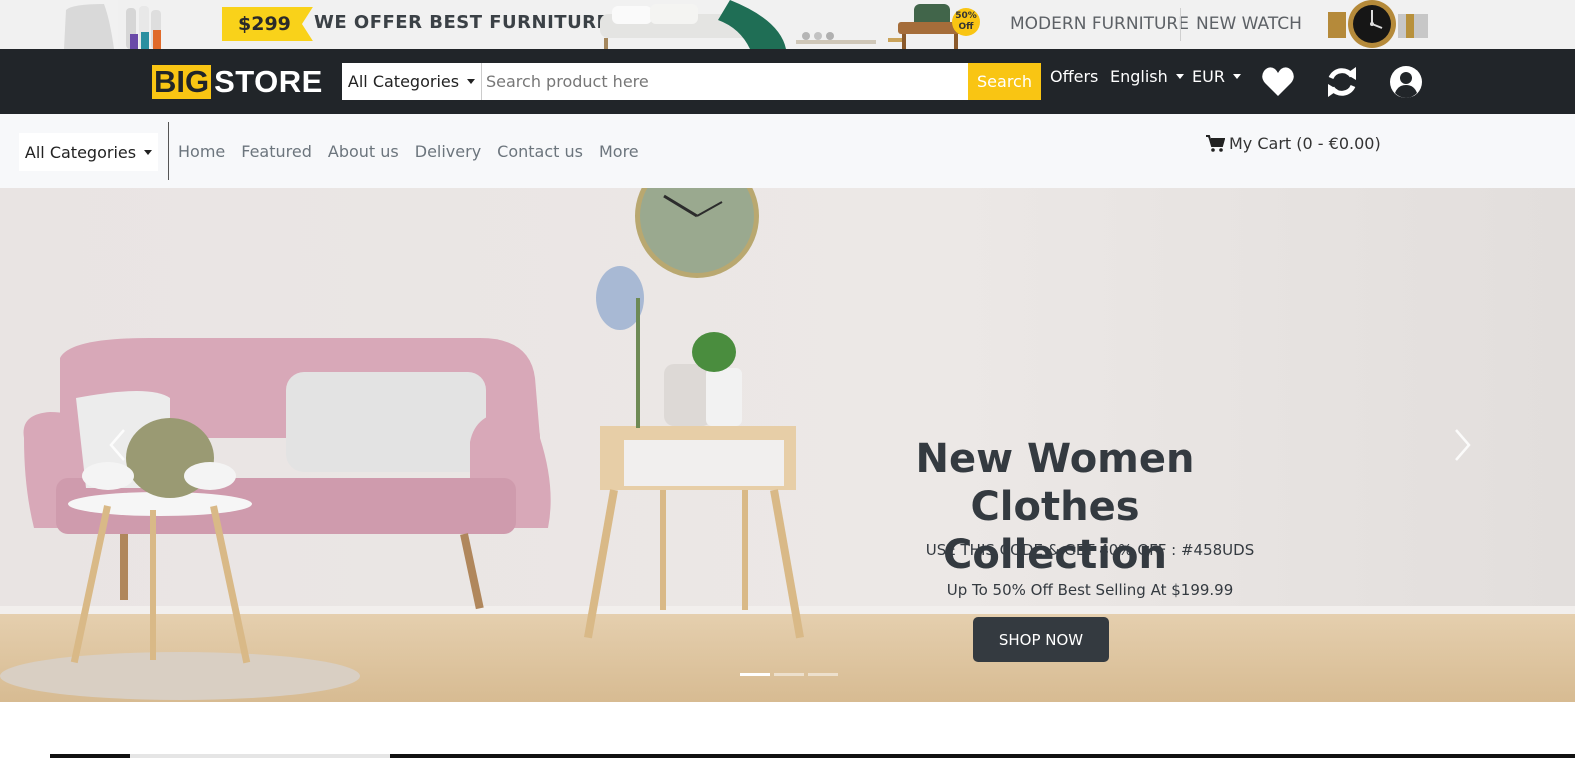  Describe the element at coordinates (738, 24) in the screenshot. I see `sofa-image` at that location.